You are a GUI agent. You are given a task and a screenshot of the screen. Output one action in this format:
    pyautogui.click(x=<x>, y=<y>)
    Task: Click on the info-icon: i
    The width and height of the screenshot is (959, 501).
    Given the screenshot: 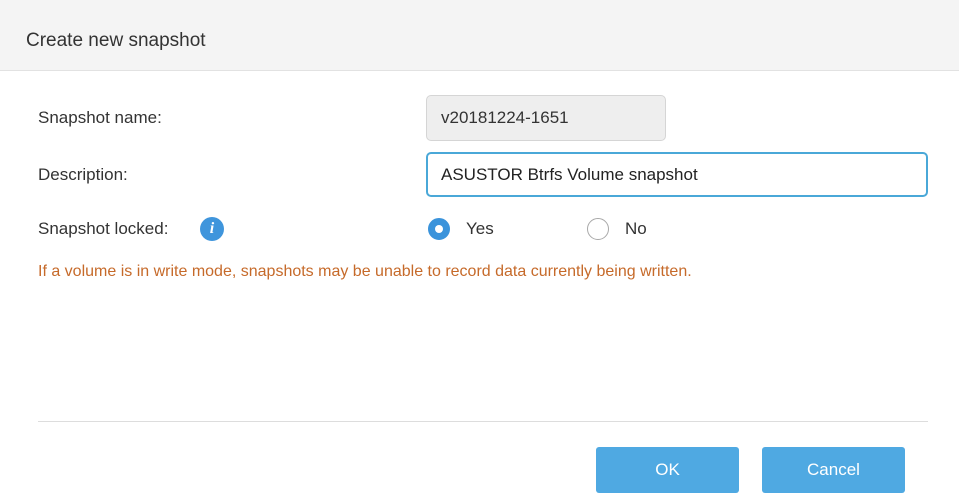 What is the action you would take?
    pyautogui.click(x=212, y=229)
    